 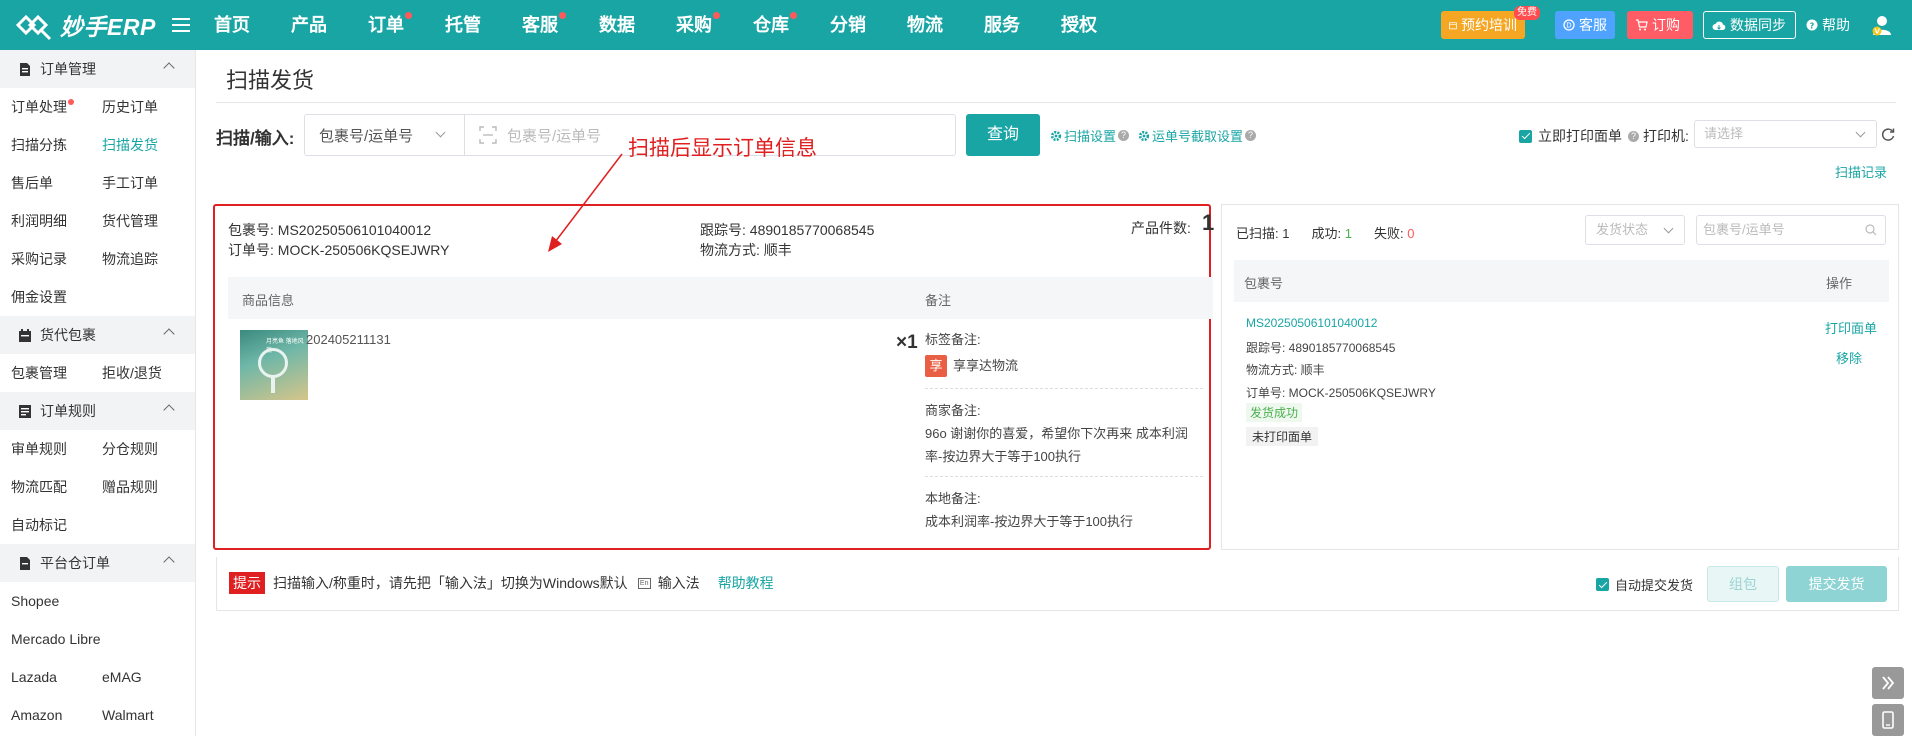 I want to click on sidebar-section-header: 订单规则, so click(x=97, y=411).